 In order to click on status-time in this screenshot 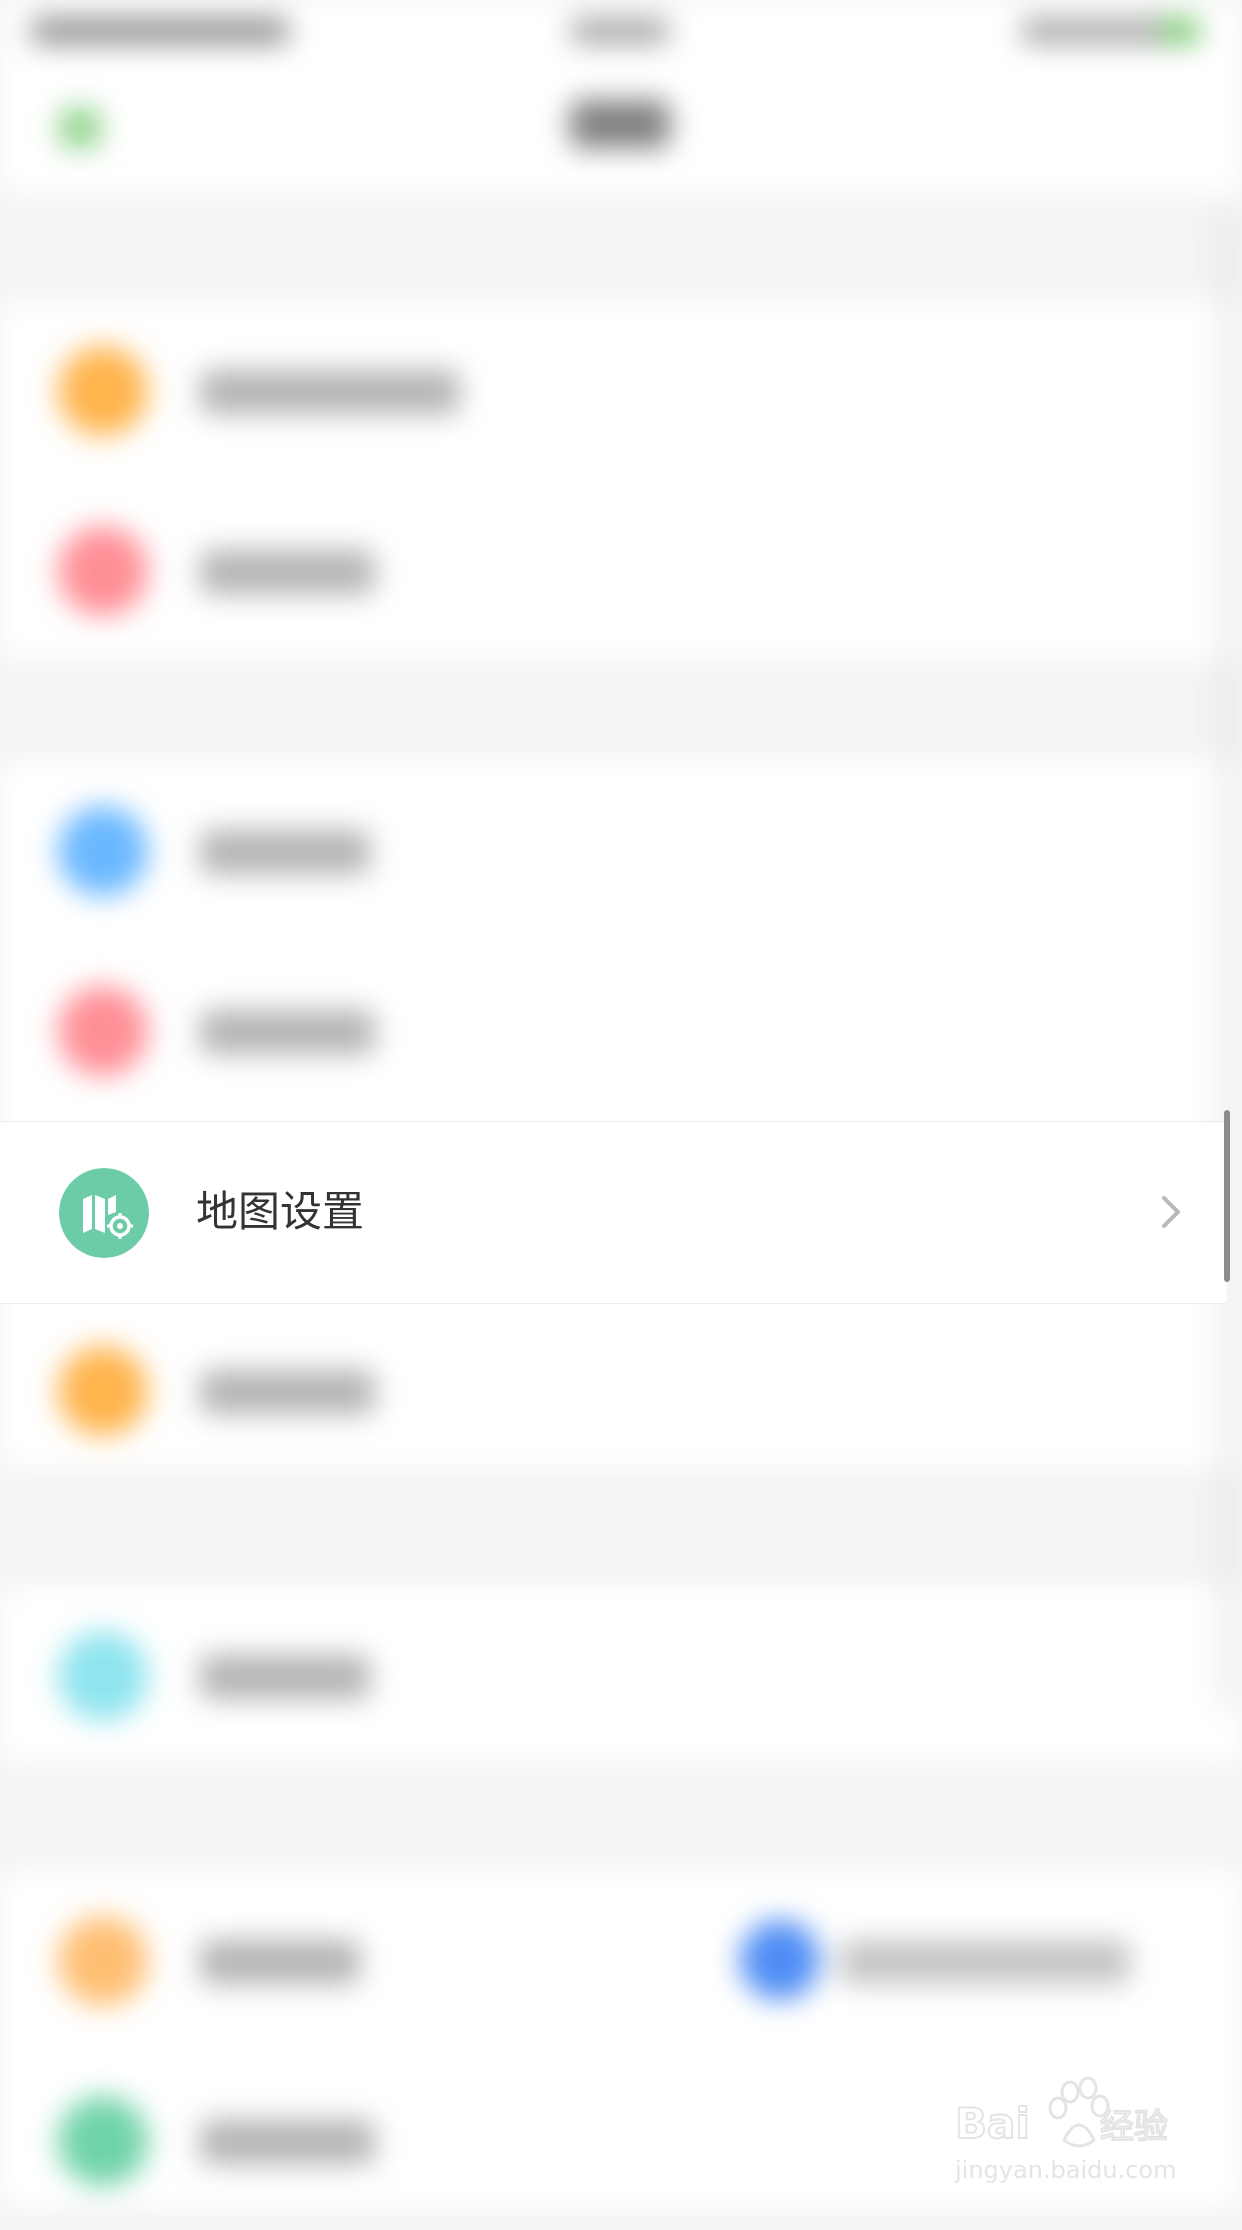, I will do `click(620, 31)`.